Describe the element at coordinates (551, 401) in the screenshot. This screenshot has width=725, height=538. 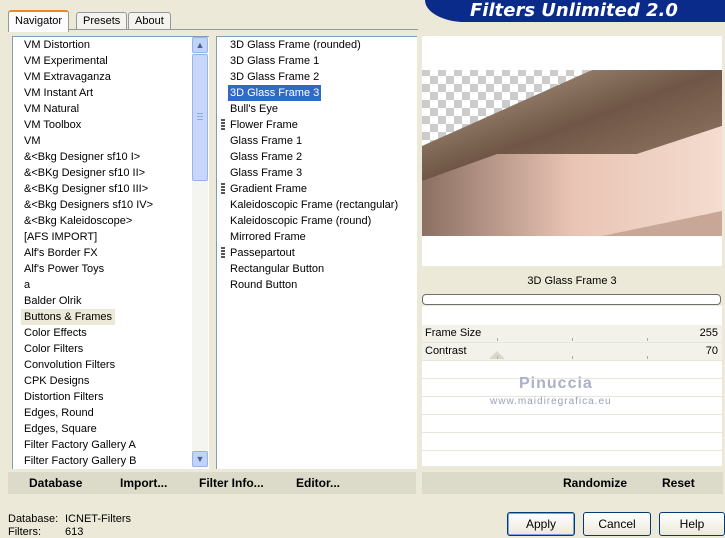
I see `watermark-url: www.maidiregrafica.eu` at that location.